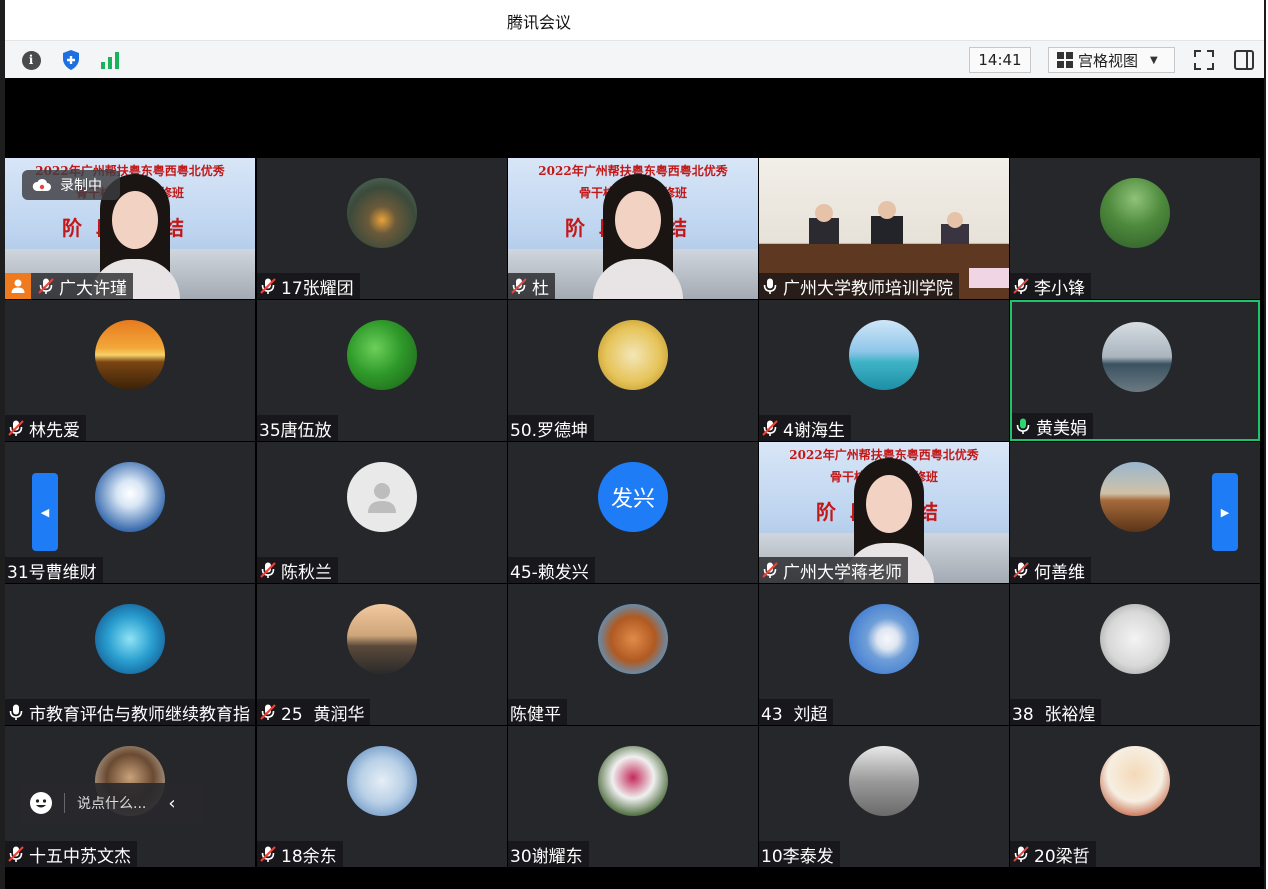  What do you see at coordinates (71, 60) in the screenshot?
I see `shield-icon` at bounding box center [71, 60].